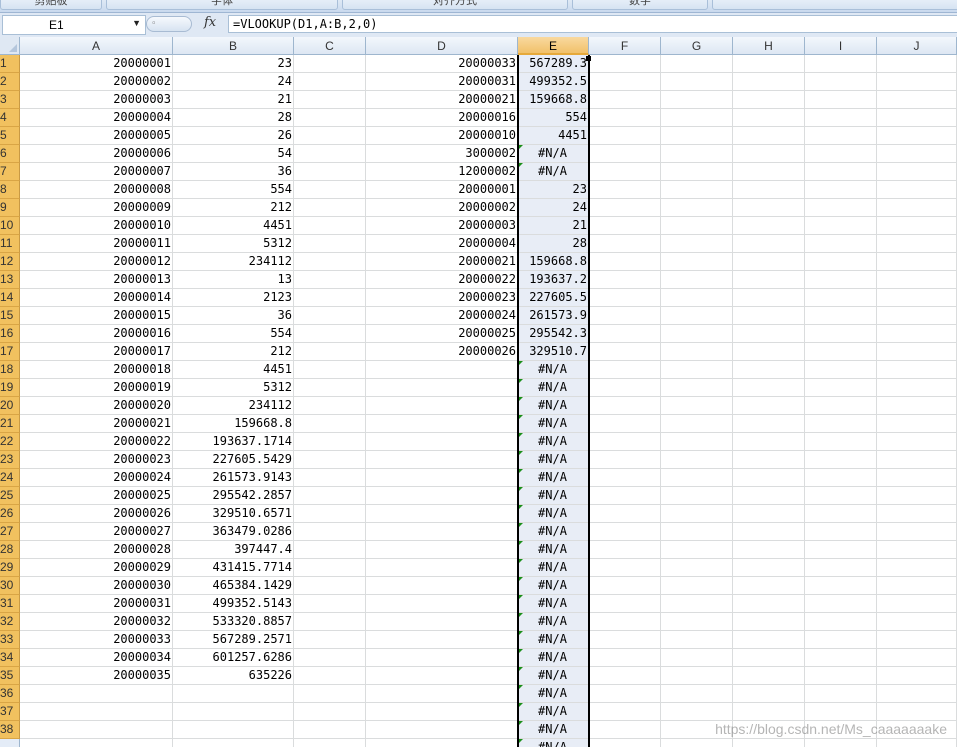 This screenshot has width=957, height=747. What do you see at coordinates (96, 406) in the screenshot?
I see `cell-a: 20000020` at bounding box center [96, 406].